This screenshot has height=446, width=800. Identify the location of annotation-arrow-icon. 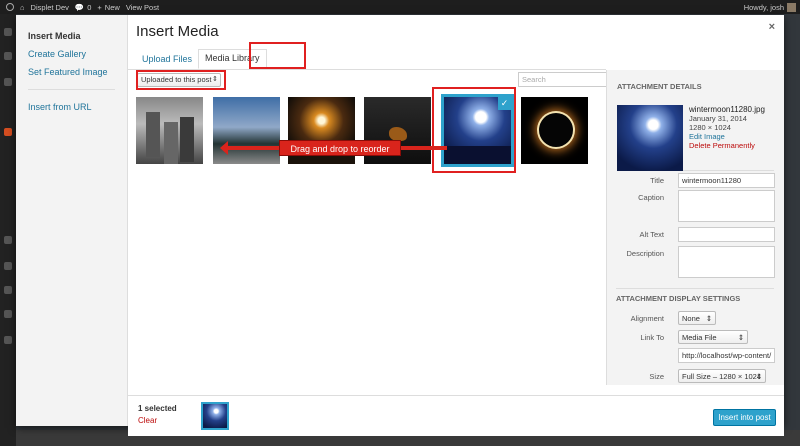
(250, 148).